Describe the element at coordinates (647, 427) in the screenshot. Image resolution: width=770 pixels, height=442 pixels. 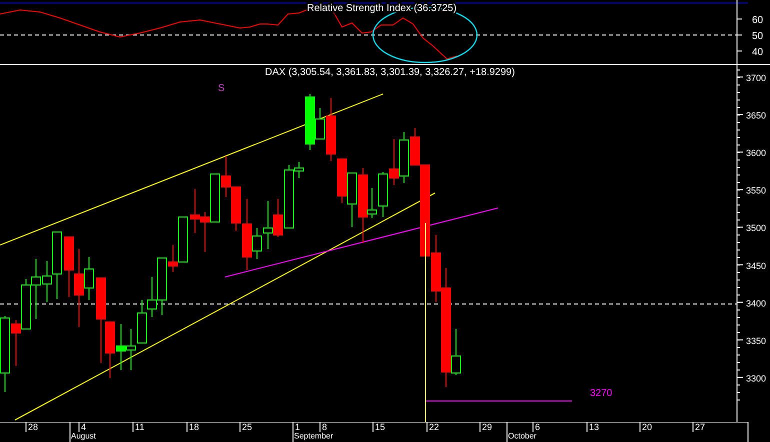
I see `axis-label: 20` at that location.